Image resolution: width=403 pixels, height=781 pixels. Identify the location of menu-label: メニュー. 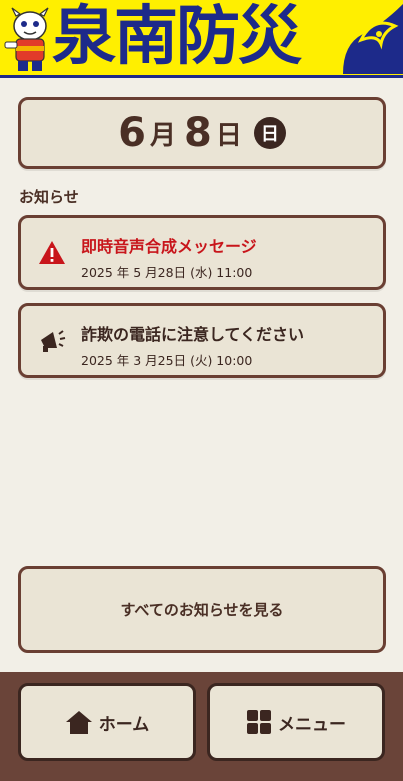
(312, 724).